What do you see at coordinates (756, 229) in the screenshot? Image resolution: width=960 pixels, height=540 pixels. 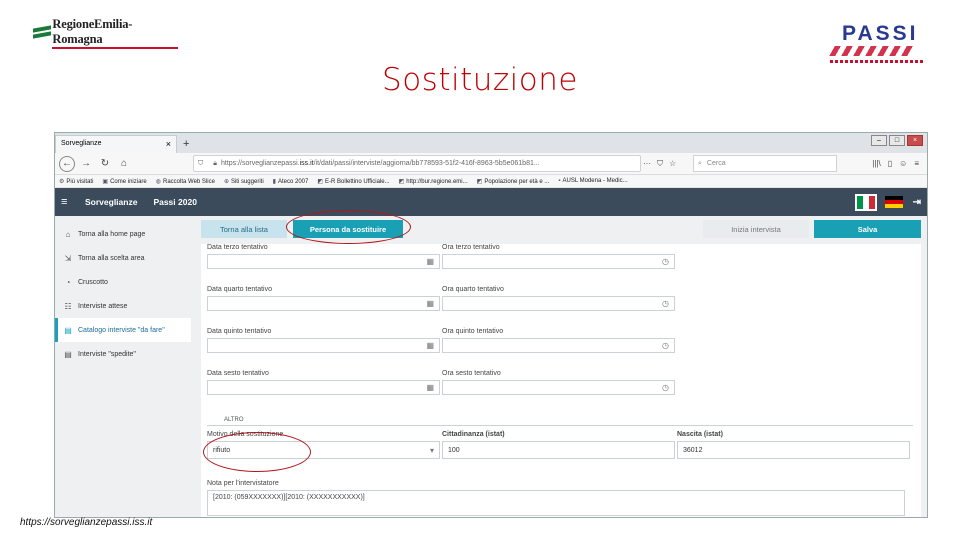 I see `inizia-intervista-button: Inizia intervista` at bounding box center [756, 229].